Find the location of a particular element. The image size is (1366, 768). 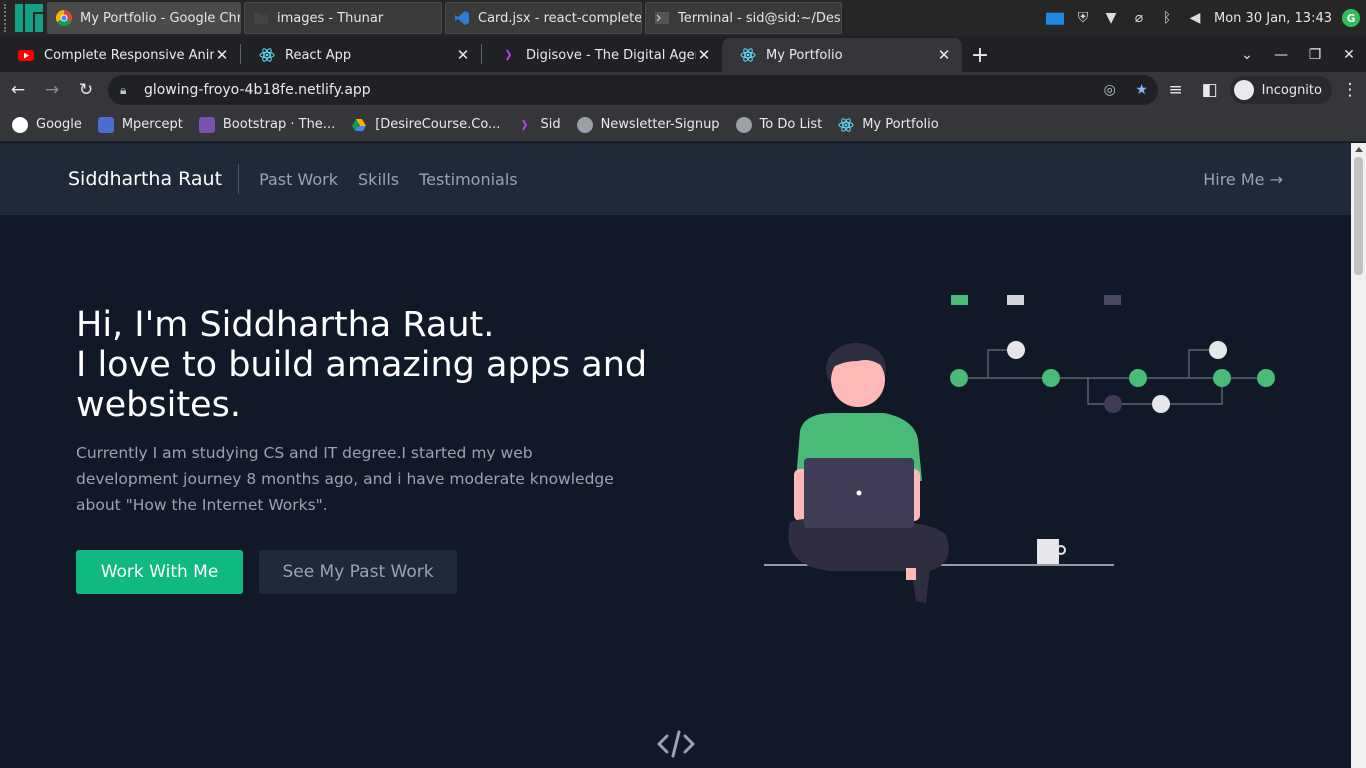

eye-off-icon: ◎ is located at coordinates (1110, 90).